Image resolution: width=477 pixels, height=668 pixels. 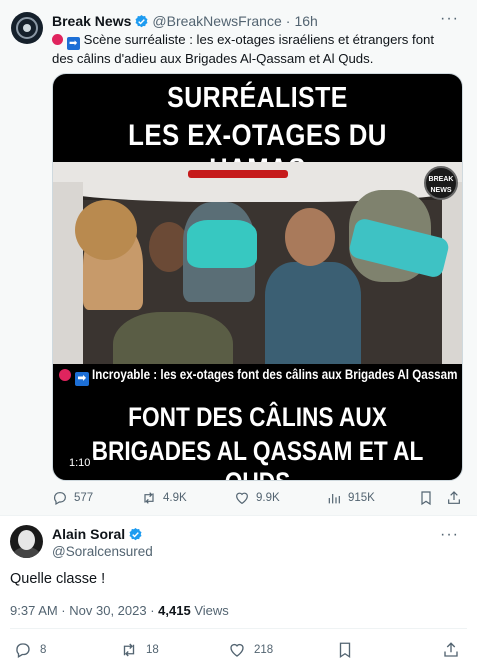 What do you see at coordinates (441, 183) in the screenshot?
I see `break-news-logo: BREAK NEWS` at bounding box center [441, 183].